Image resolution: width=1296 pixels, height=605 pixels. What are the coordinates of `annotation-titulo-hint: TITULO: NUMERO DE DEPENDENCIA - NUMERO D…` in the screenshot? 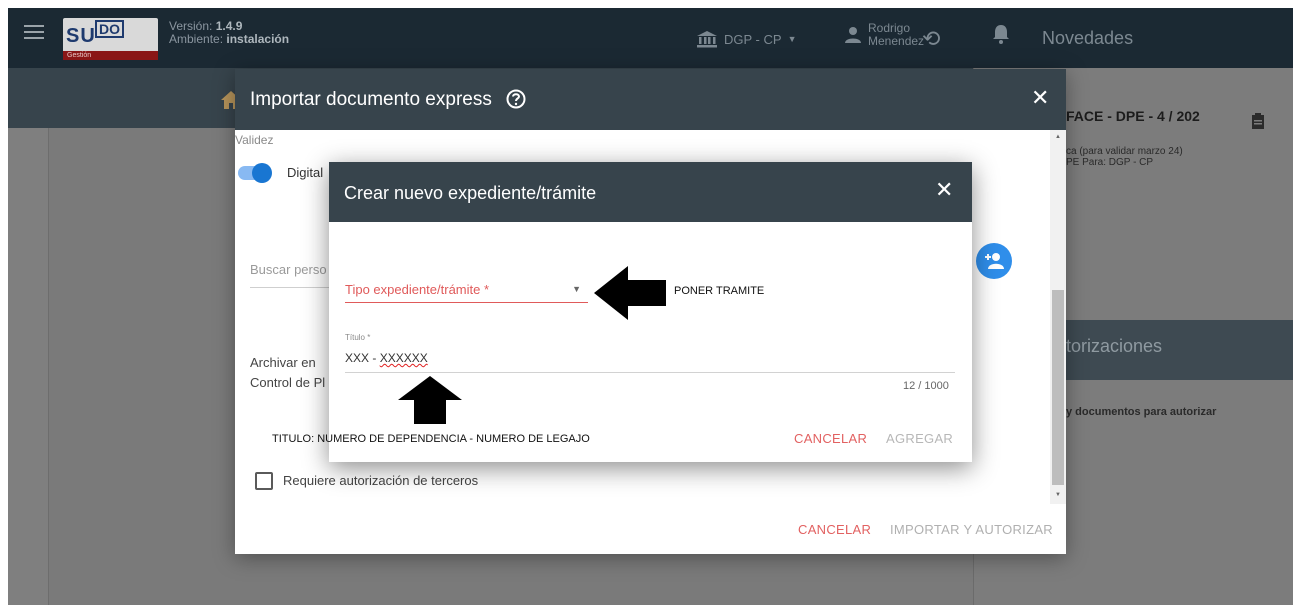 It's located at (431, 439).